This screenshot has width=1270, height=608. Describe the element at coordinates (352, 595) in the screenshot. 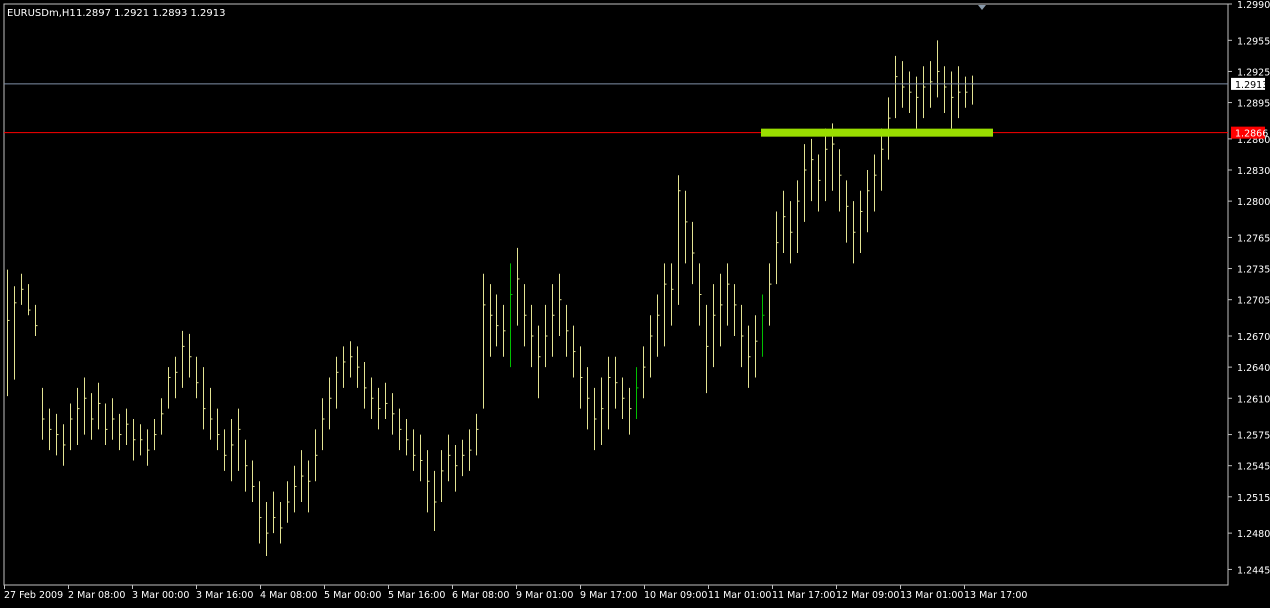

I see `x-tick-label: 5 Mar 00:00` at that location.